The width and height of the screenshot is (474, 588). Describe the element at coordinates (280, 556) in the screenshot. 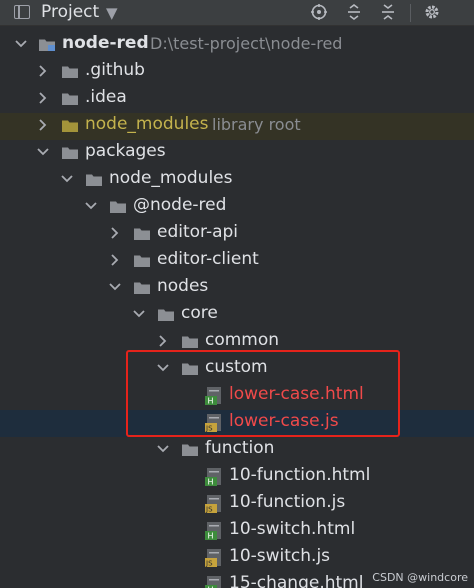

I see `tree-label-10-switch-js: 10-switch.js` at that location.